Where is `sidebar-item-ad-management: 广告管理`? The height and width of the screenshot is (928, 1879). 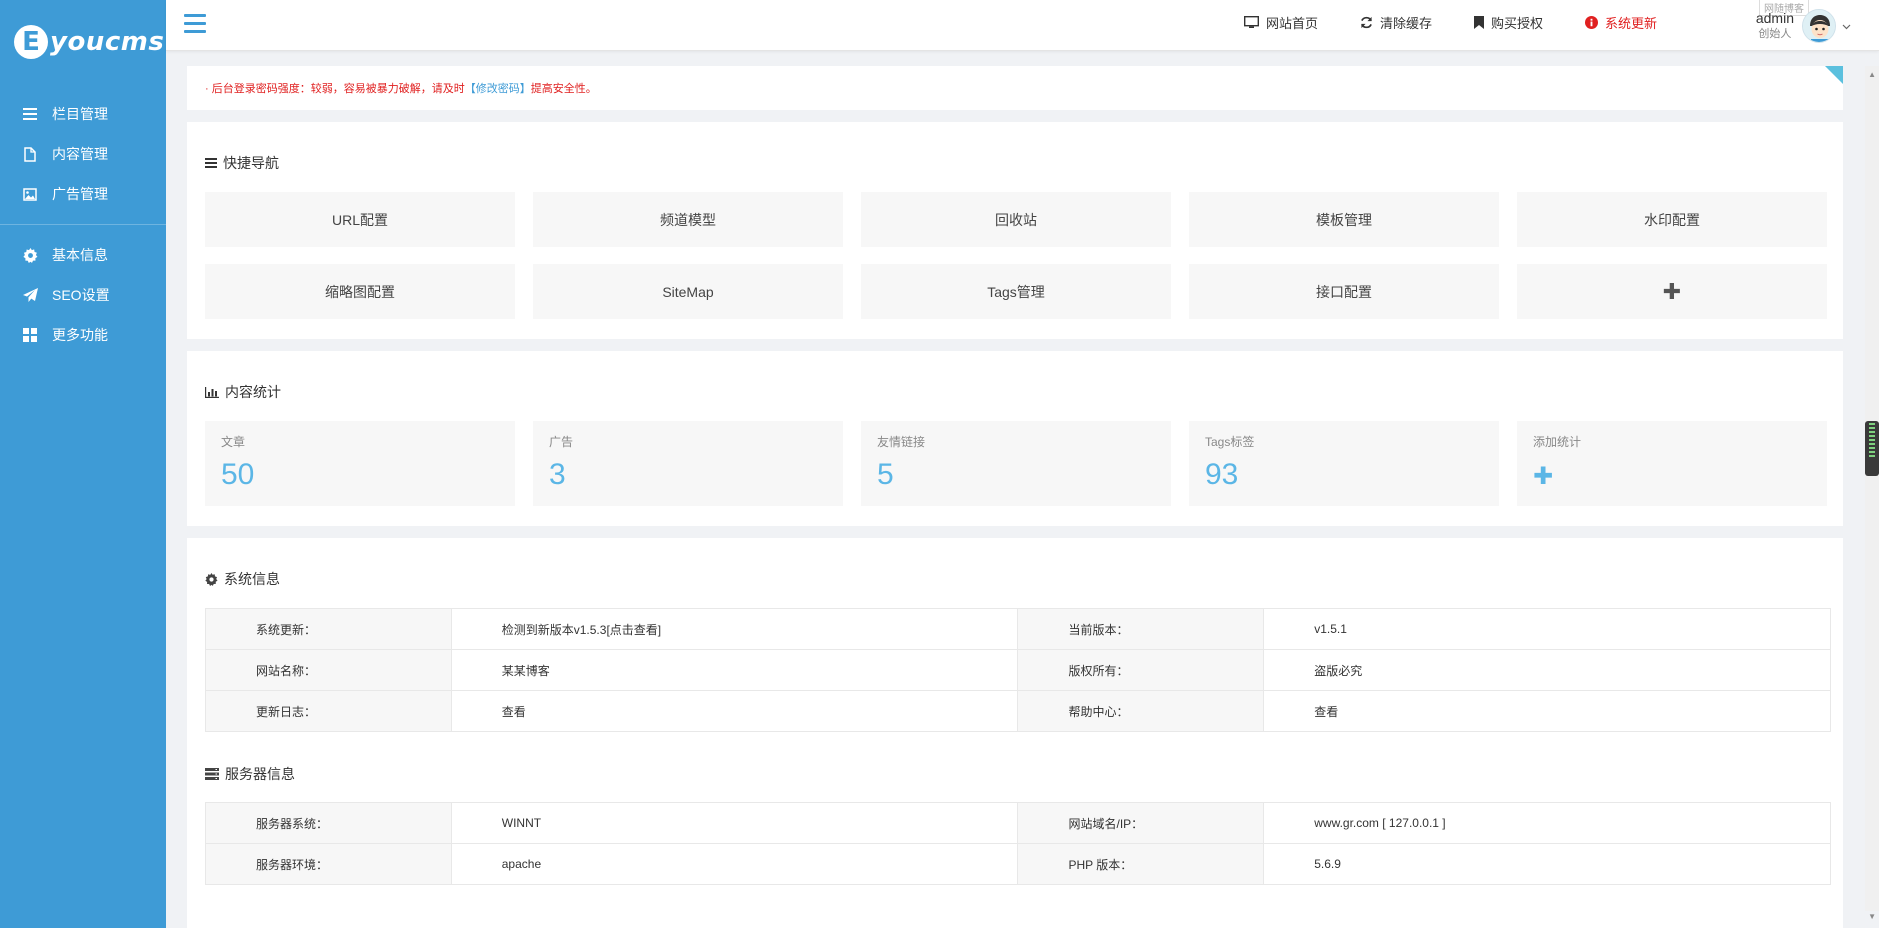
sidebar-item-ad-management: 广告管理 is located at coordinates (83, 194).